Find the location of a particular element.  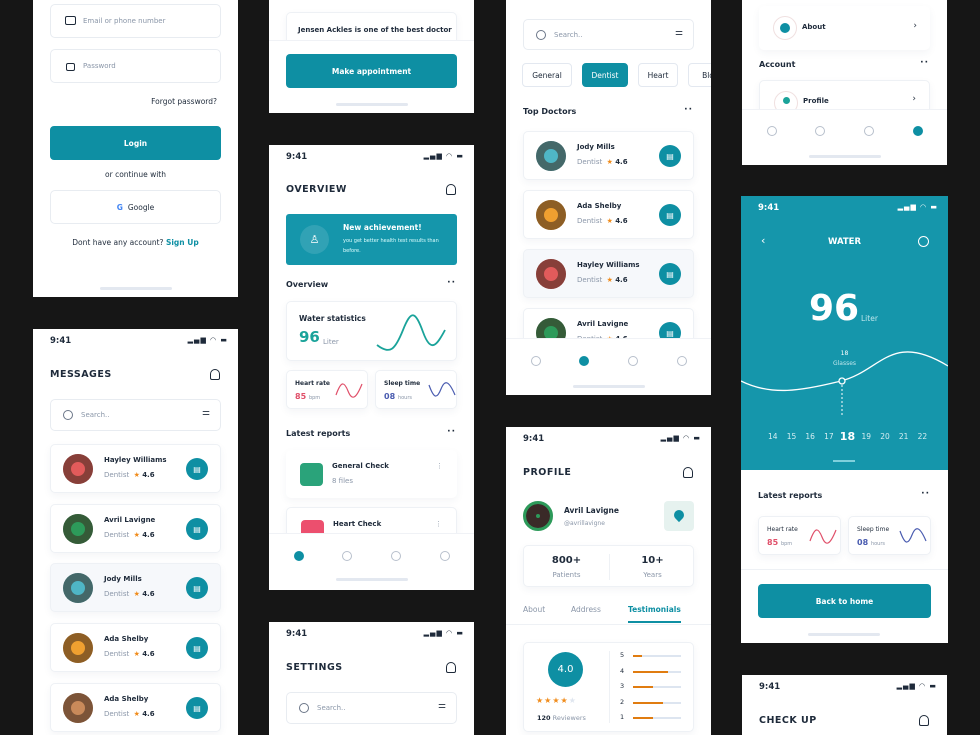

report-general-check: General Check 8 files ⋮ is located at coordinates (371, 474).